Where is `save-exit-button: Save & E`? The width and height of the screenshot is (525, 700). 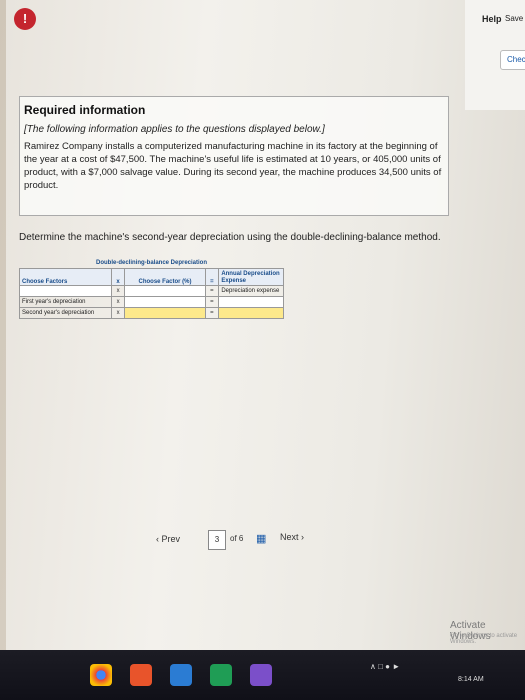 save-exit-button: Save & E is located at coordinates (515, 18).